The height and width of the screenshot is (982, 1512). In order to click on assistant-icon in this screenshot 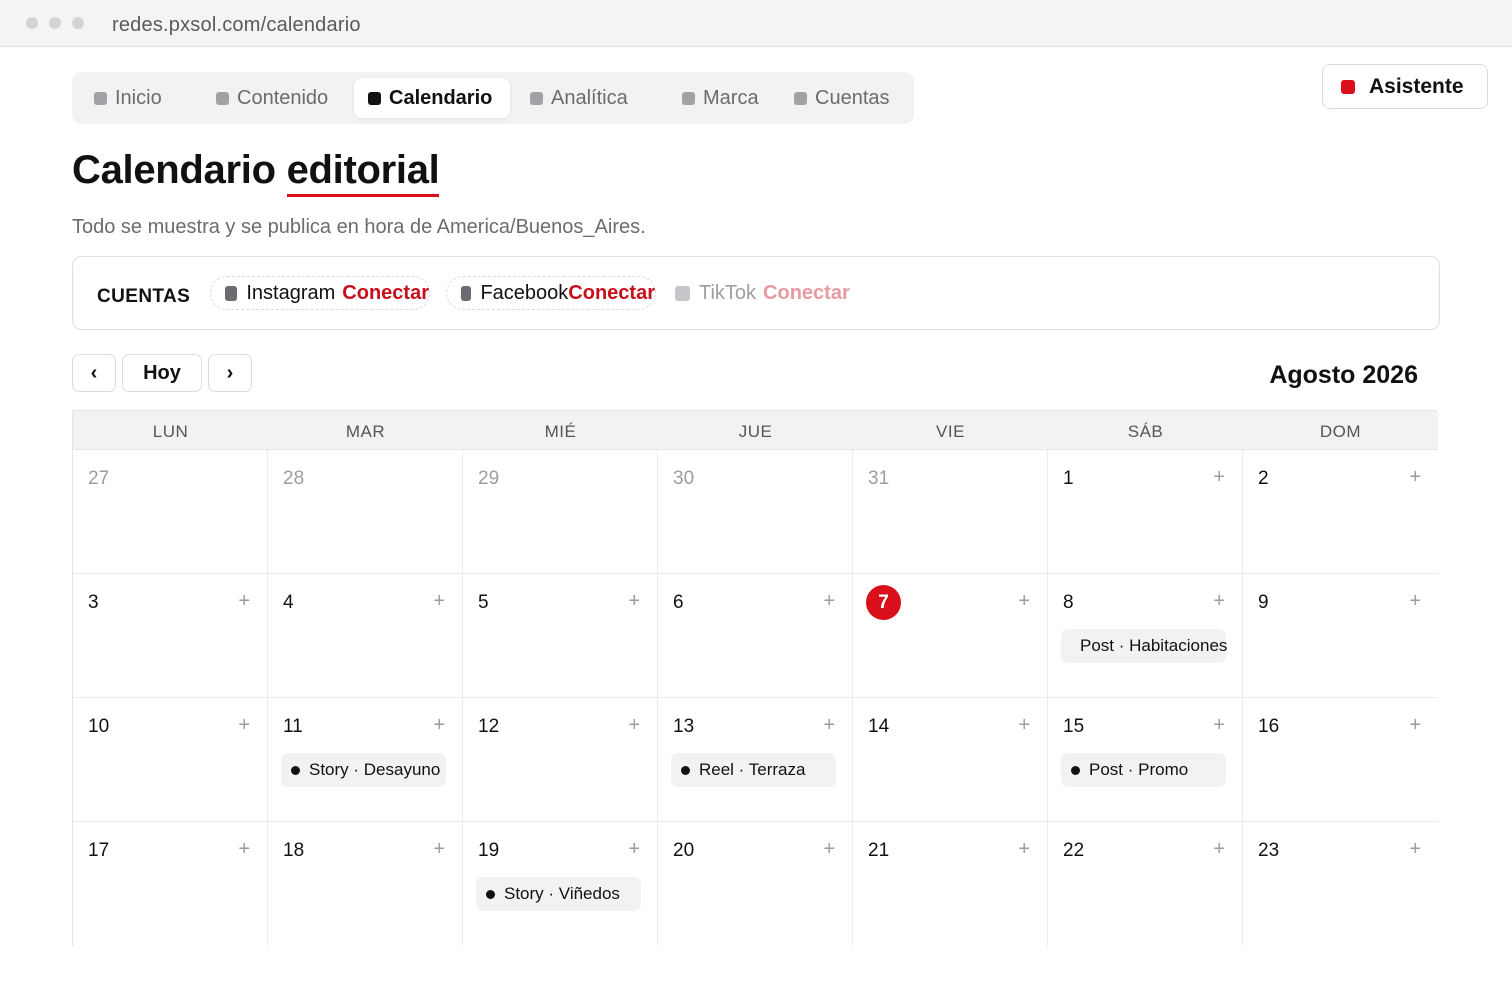, I will do `click(1348, 86)`.